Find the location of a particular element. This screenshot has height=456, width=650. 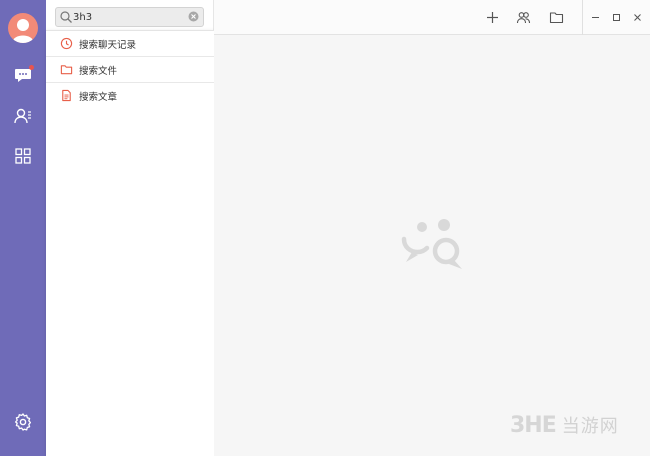

watermark-mark: 3HE is located at coordinates (533, 425).